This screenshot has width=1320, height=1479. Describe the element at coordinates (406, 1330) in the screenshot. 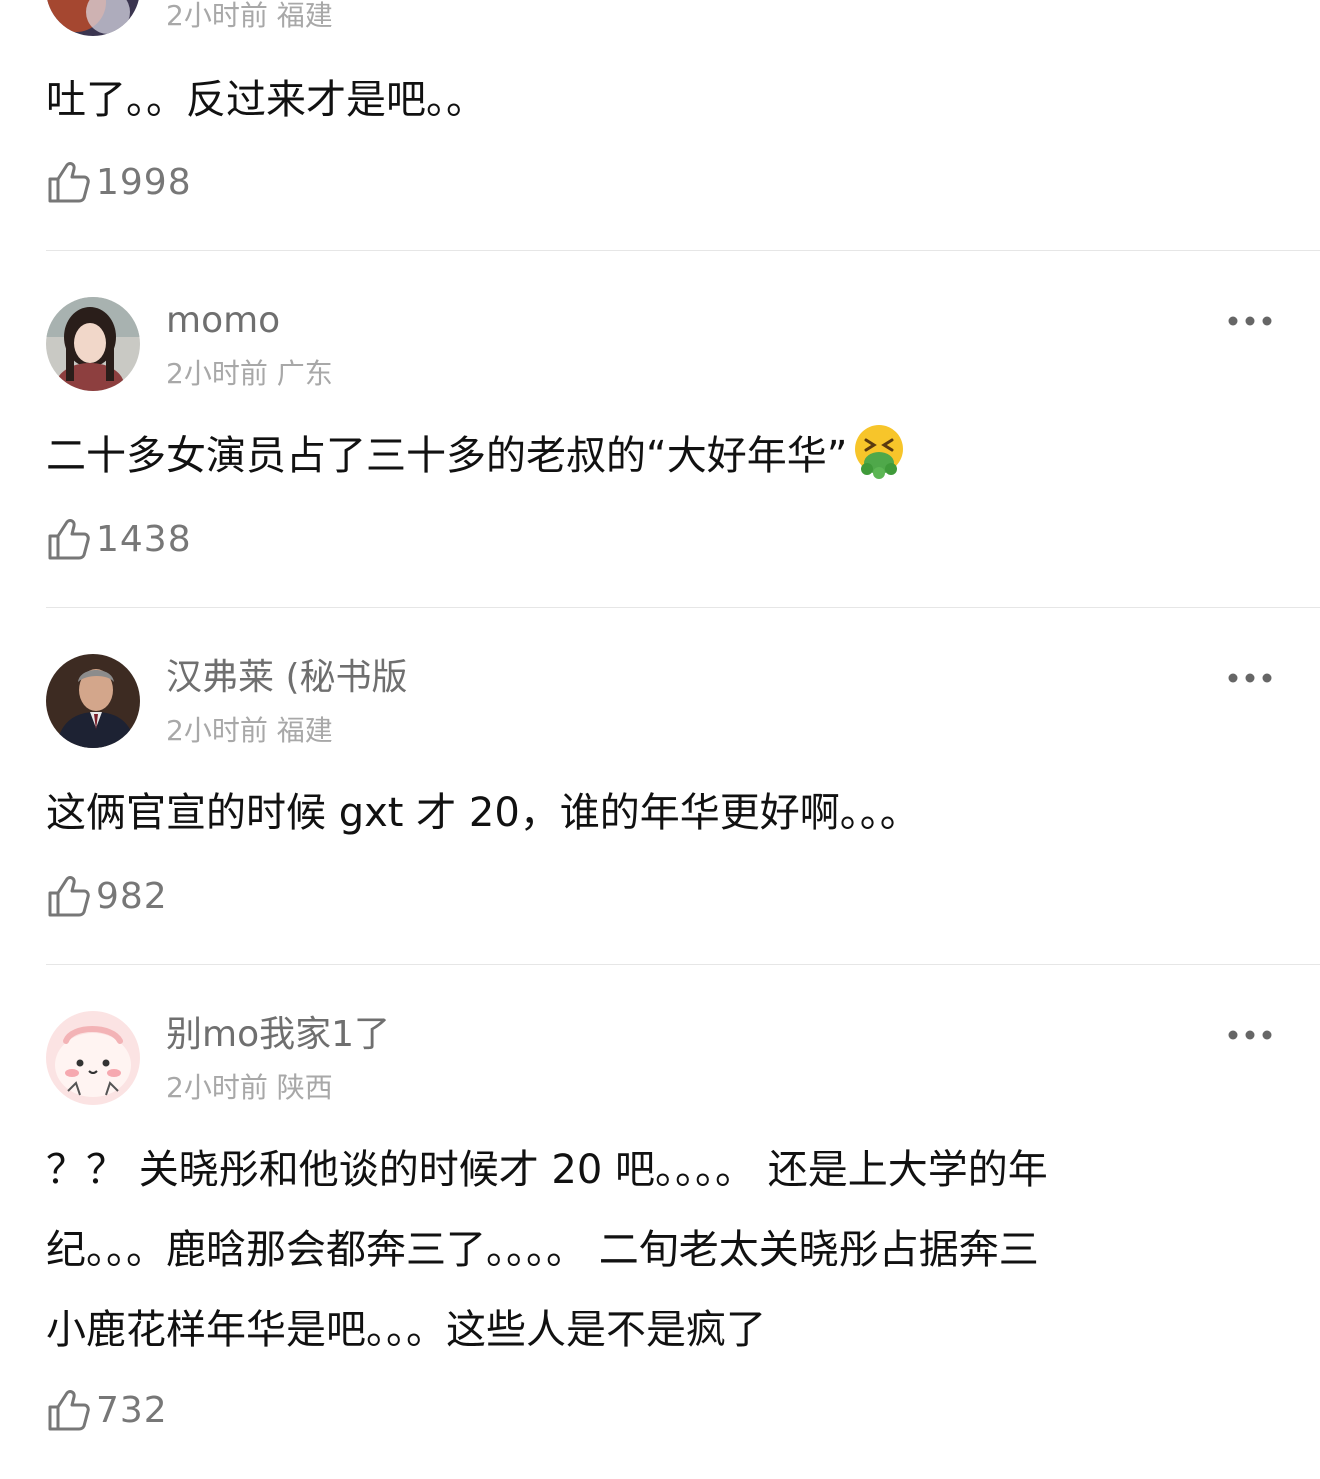

I see `comment-text-line: 小鹿花样年华是吧。。。这些人是不是疯了` at that location.